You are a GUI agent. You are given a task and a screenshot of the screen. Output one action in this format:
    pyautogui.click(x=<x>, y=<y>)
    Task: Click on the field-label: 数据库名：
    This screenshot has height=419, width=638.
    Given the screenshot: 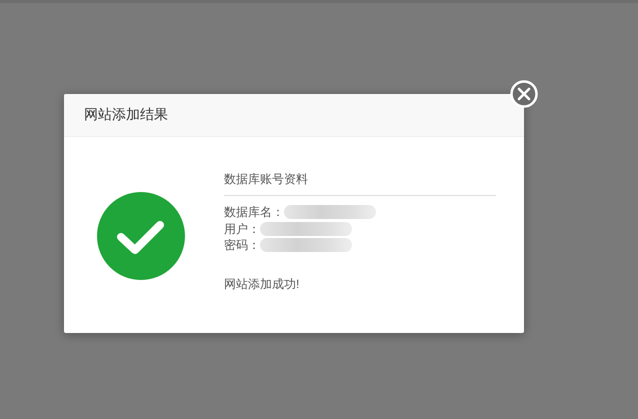 What is the action you would take?
    pyautogui.click(x=254, y=212)
    